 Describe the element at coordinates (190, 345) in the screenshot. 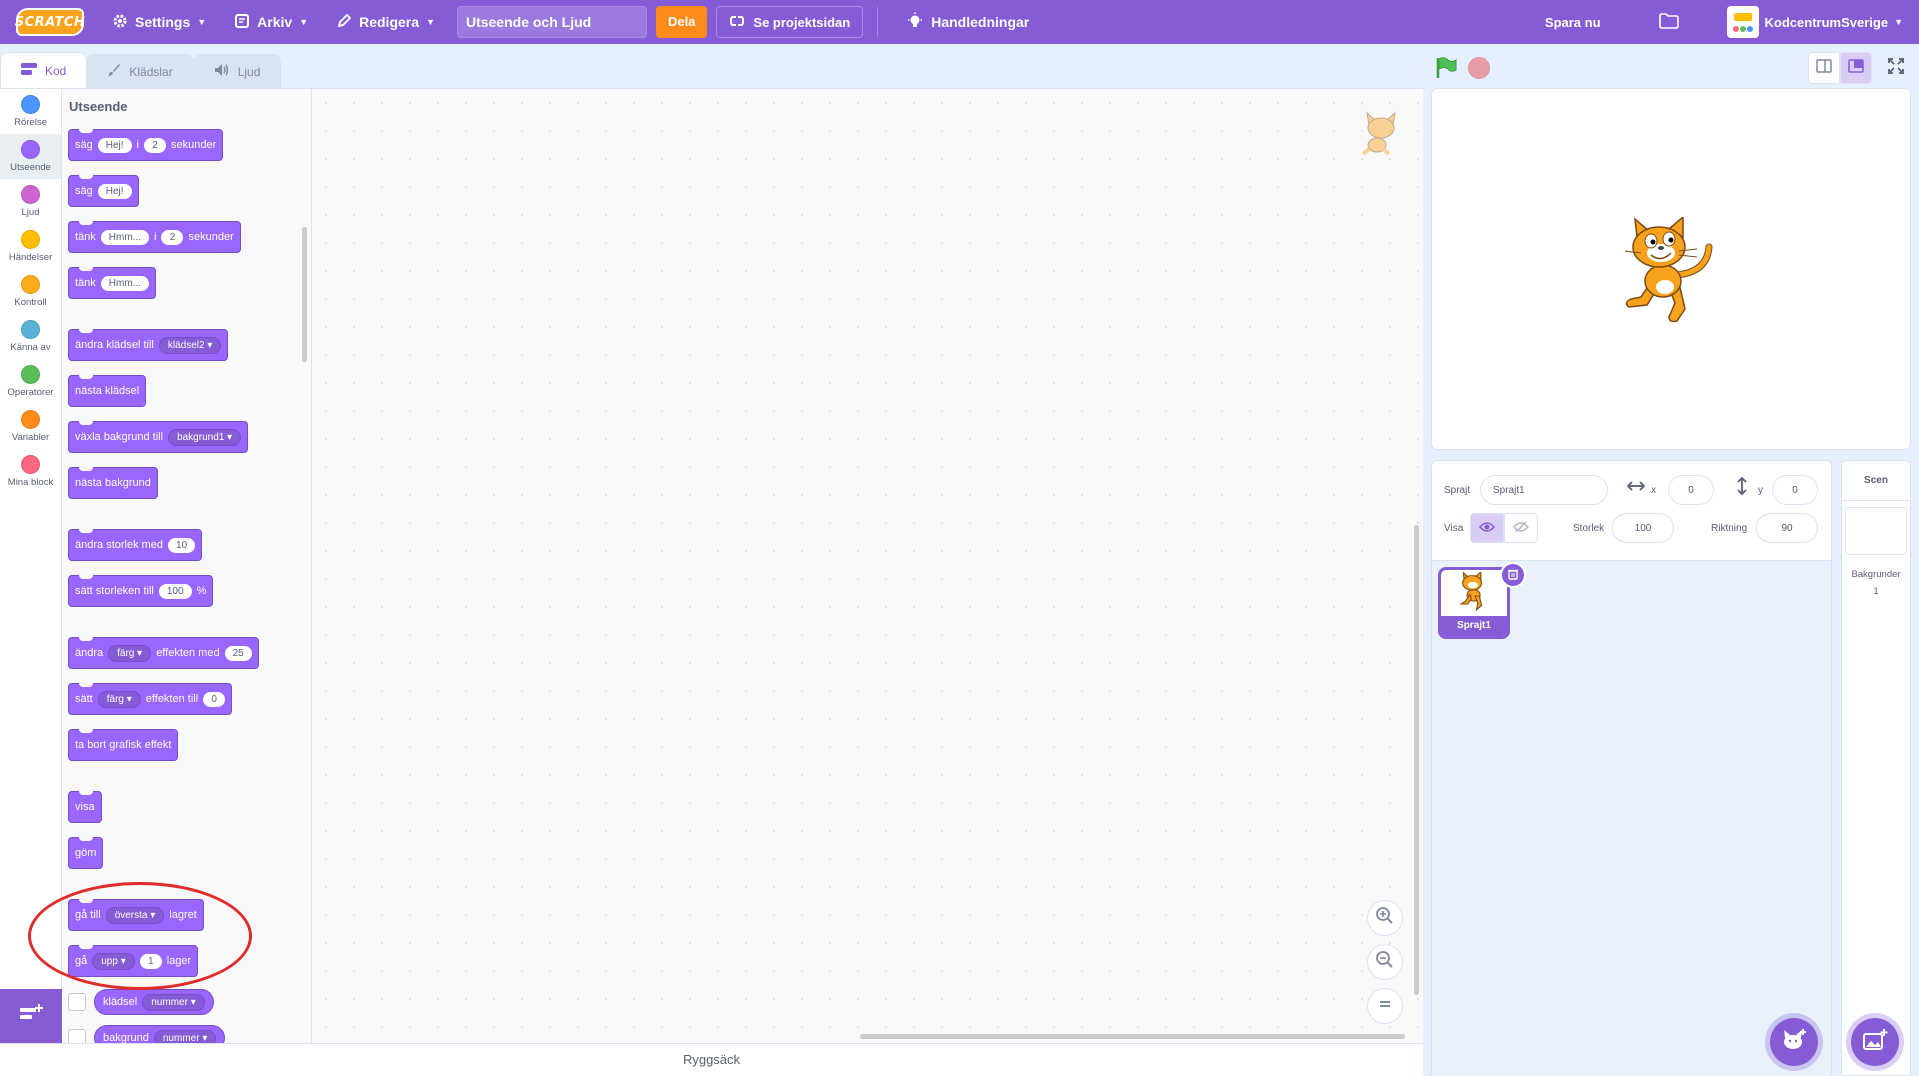

I see `block-dropdown: klädsel2 ▾` at that location.